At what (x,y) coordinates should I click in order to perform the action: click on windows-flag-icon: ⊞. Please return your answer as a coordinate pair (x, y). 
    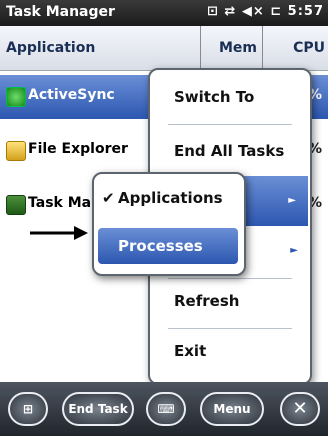
    Looking at the image, I should click on (28, 409).